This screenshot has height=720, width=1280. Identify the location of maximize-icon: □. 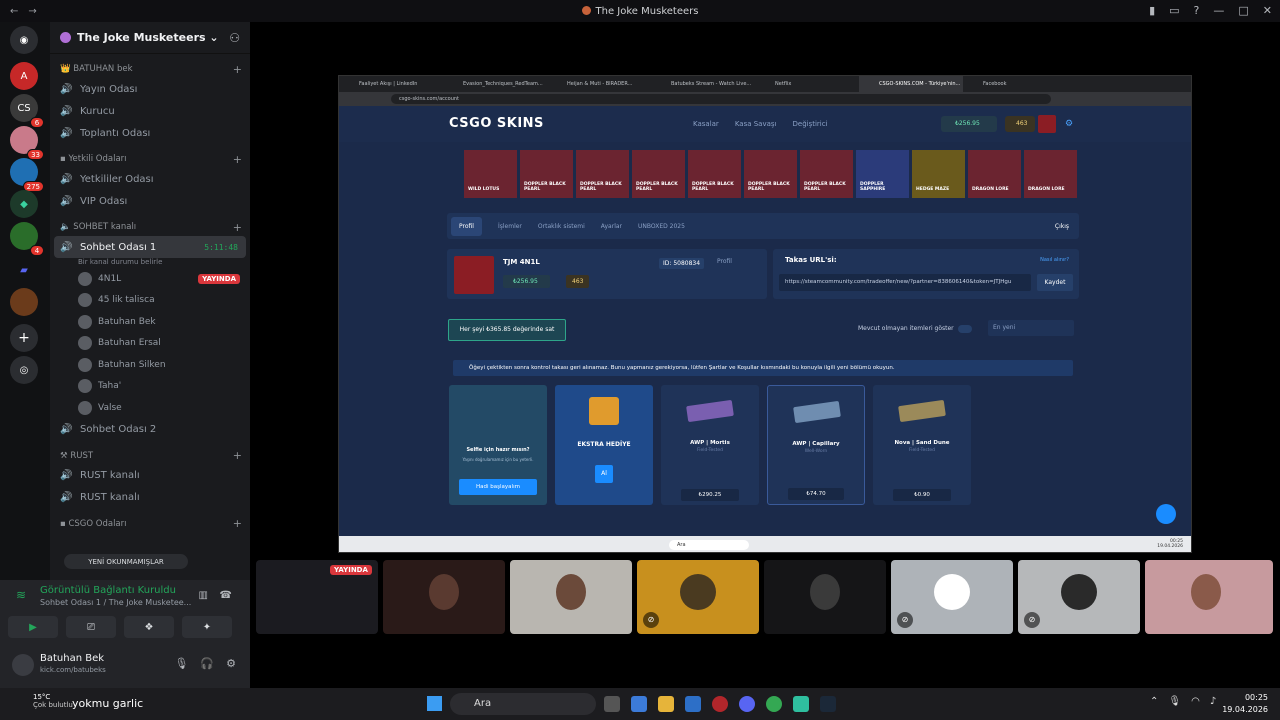
(1243, 10).